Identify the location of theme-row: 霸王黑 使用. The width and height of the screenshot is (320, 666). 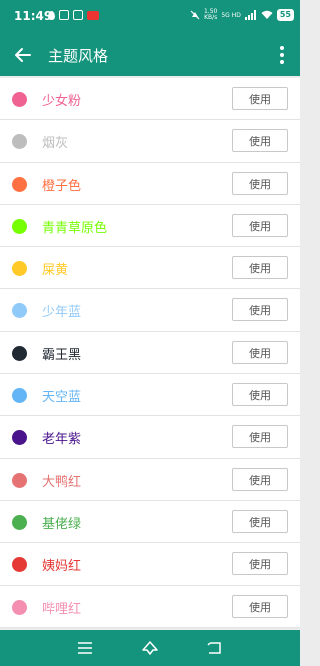
(150, 353).